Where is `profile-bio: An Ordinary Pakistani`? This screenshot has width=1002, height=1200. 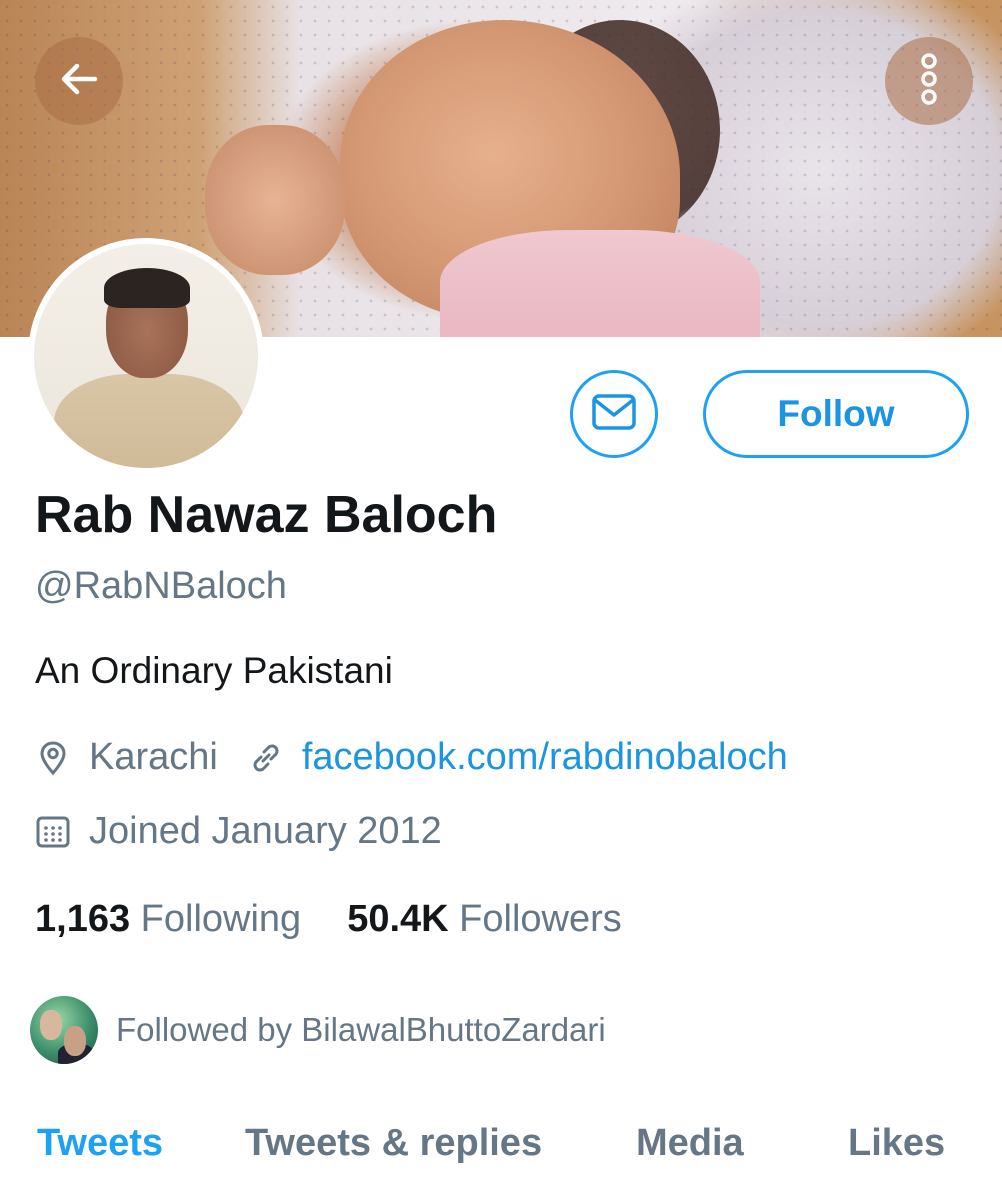
profile-bio: An Ordinary Pakistani is located at coordinates (214, 670).